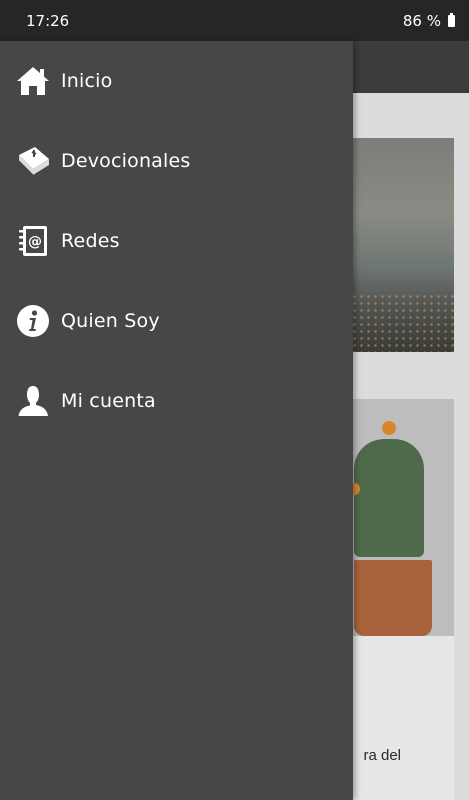 This screenshot has width=469, height=800. I want to click on info-icon, so click(33, 321).